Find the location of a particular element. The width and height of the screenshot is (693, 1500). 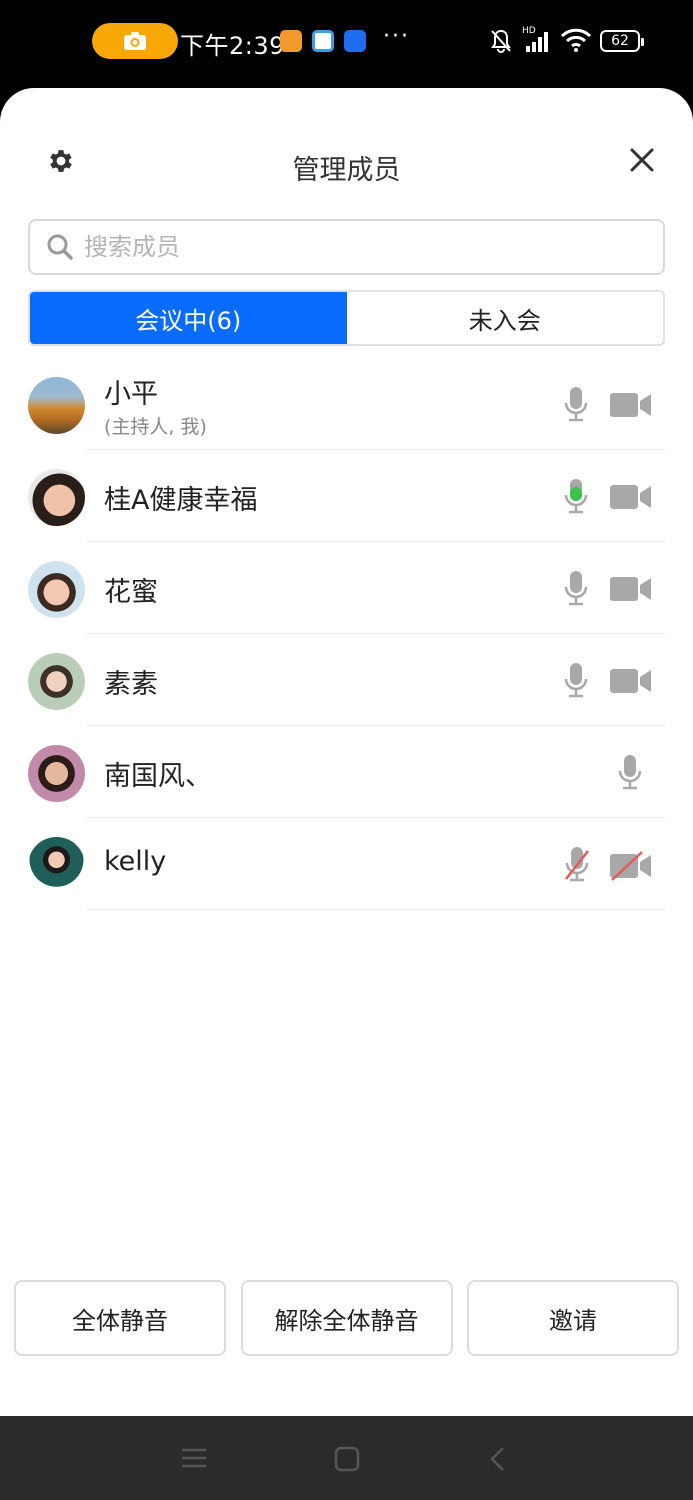

close-icon is located at coordinates (642, 160).